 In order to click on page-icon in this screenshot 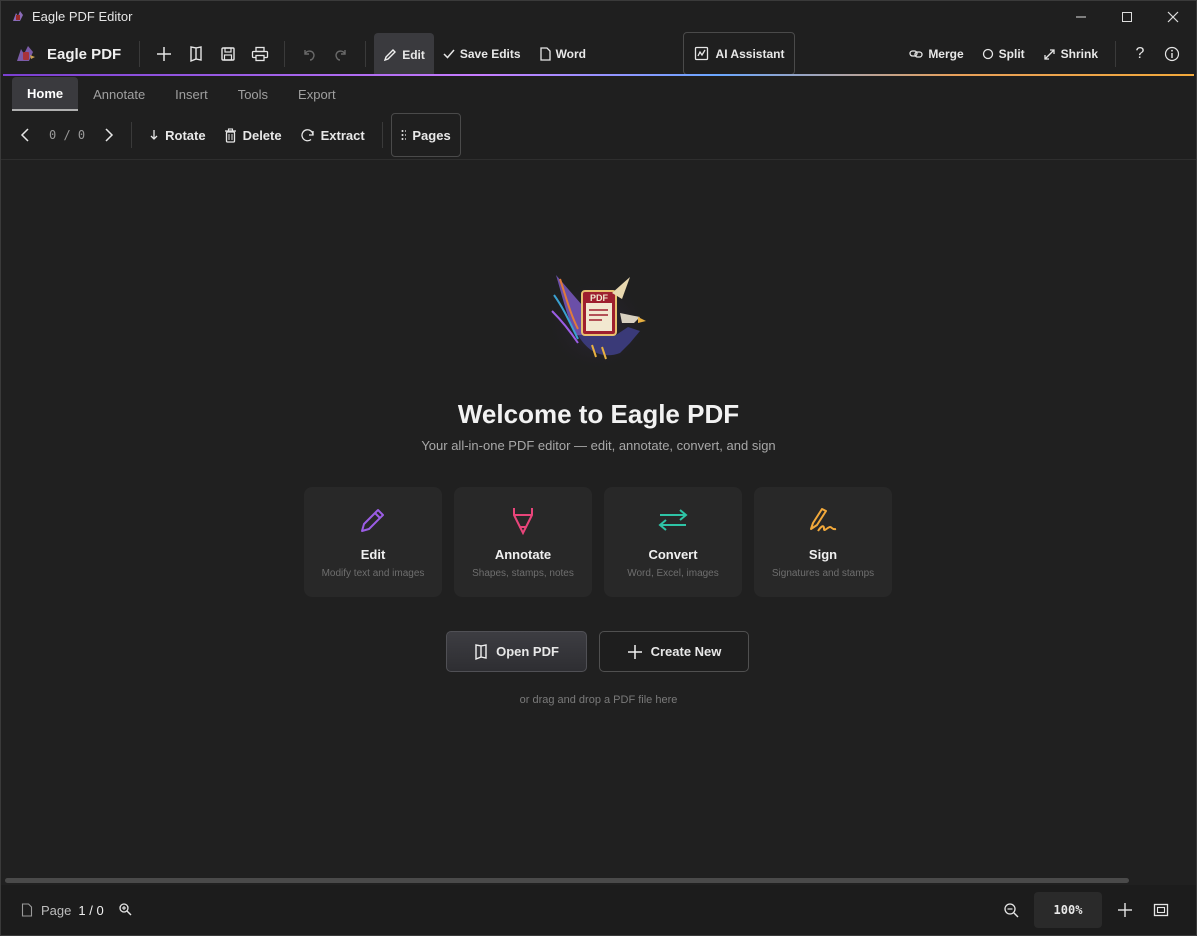, I will do `click(27, 910)`.